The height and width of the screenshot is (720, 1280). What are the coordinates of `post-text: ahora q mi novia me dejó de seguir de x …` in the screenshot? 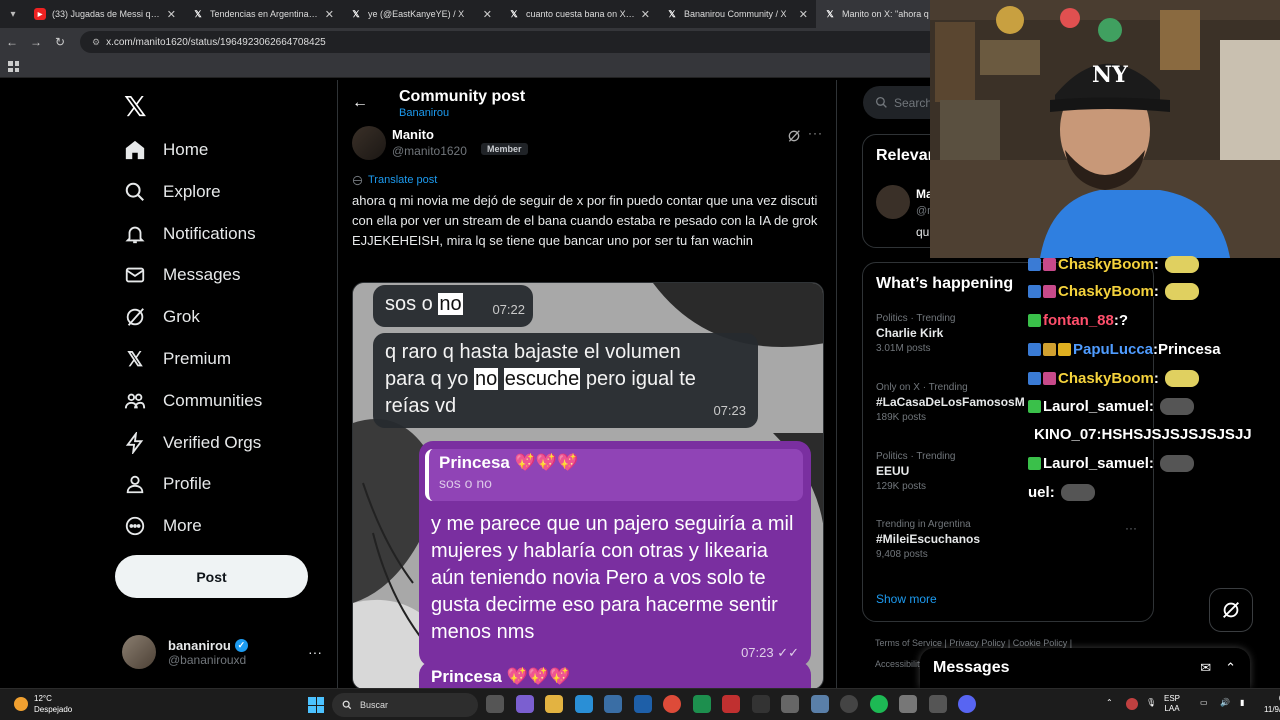 It's located at (585, 220).